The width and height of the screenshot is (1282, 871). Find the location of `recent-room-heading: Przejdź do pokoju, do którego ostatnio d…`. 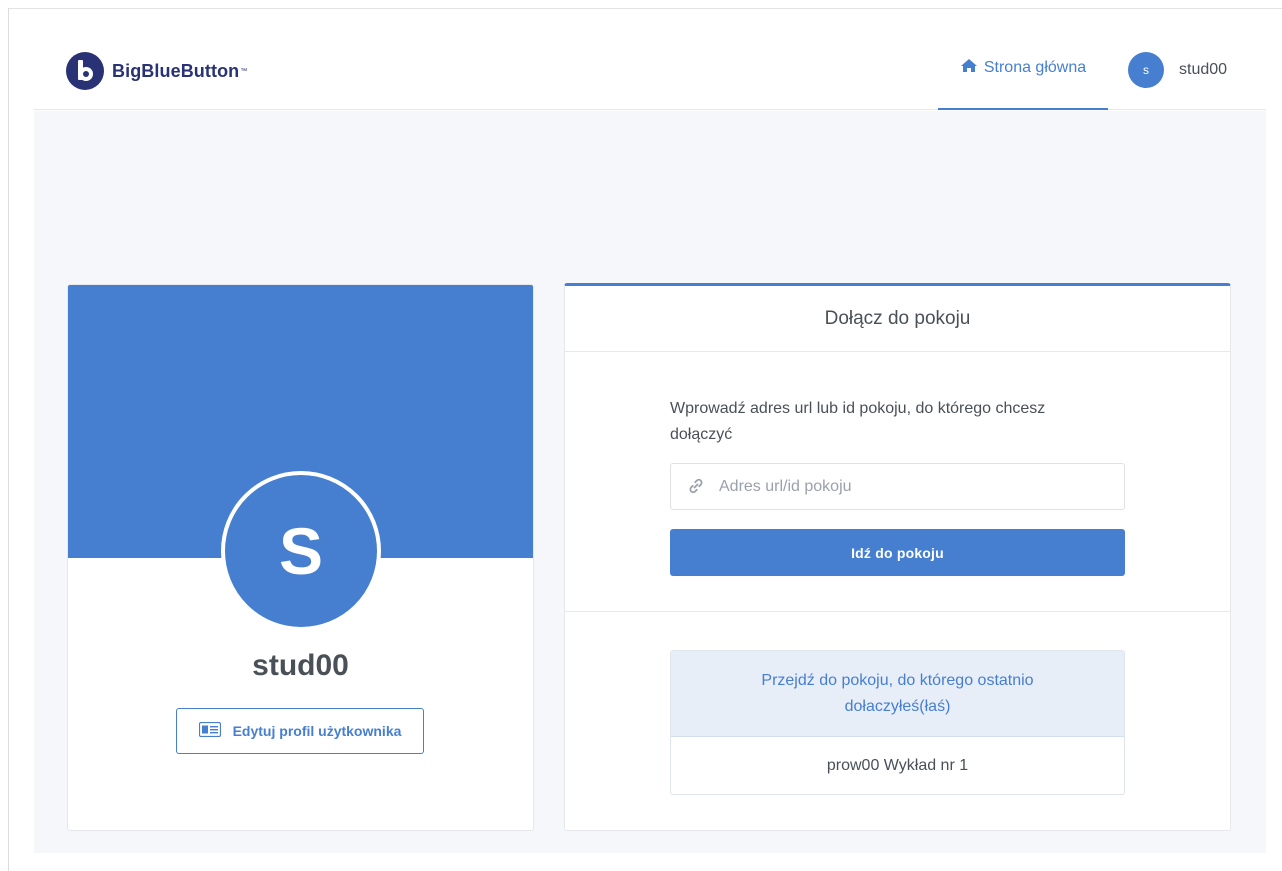

recent-room-heading: Przejdź do pokoju, do którego ostatnio d… is located at coordinates (897, 694).